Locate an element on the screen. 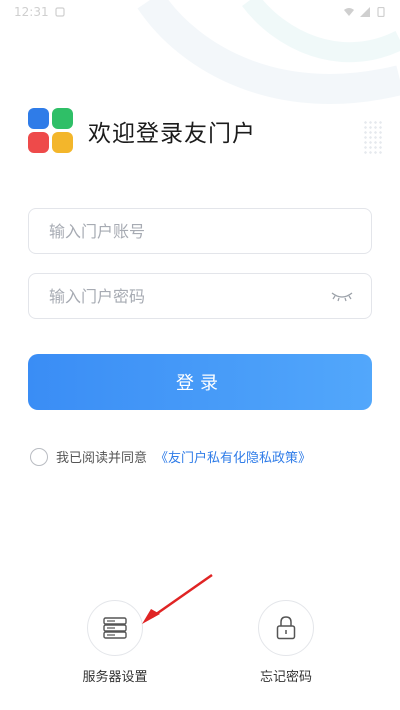  wifi-icon is located at coordinates (349, 12).